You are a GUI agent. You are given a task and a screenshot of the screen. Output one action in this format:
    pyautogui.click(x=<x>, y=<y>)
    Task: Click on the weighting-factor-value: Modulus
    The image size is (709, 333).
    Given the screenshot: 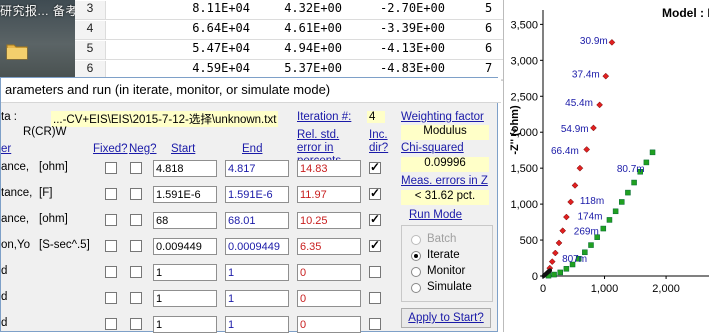 What is the action you would take?
    pyautogui.click(x=445, y=132)
    